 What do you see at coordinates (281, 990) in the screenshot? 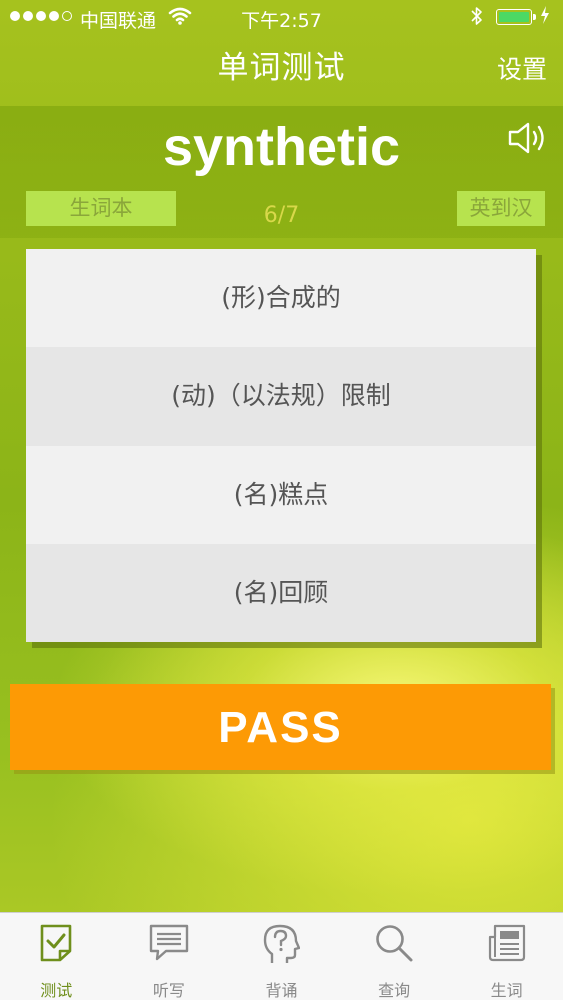
I see `tab-label-recite: 背诵` at bounding box center [281, 990].